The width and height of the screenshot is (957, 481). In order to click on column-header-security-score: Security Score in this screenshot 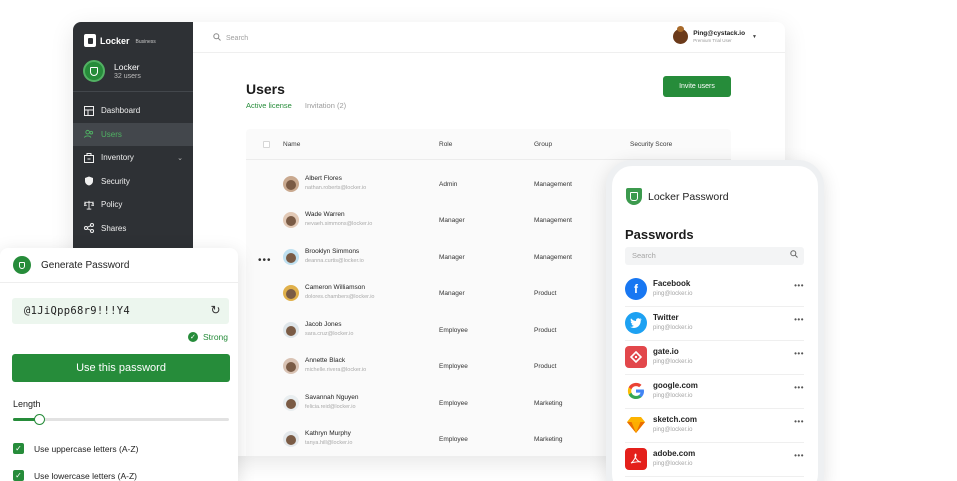, I will do `click(651, 144)`.